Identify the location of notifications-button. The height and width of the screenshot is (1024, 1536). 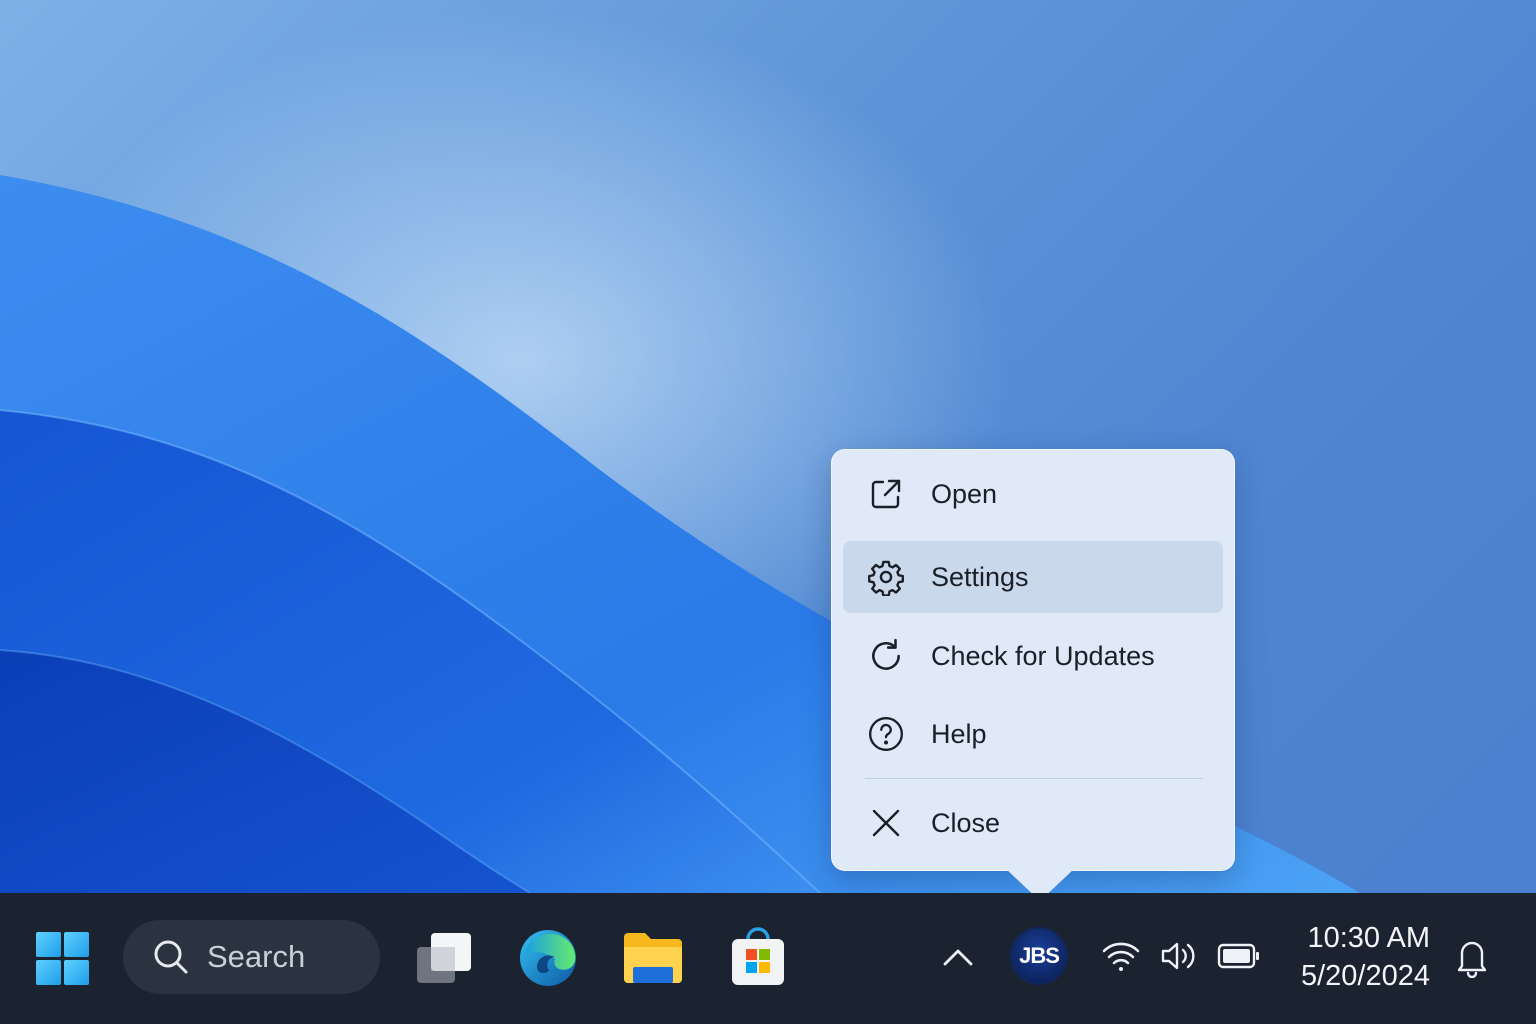
(1472, 957).